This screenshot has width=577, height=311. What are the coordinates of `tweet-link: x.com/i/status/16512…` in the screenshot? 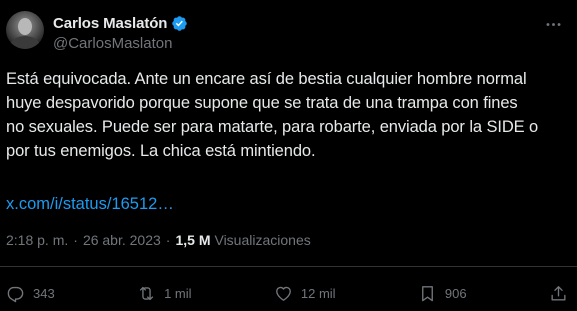 It's located at (90, 204).